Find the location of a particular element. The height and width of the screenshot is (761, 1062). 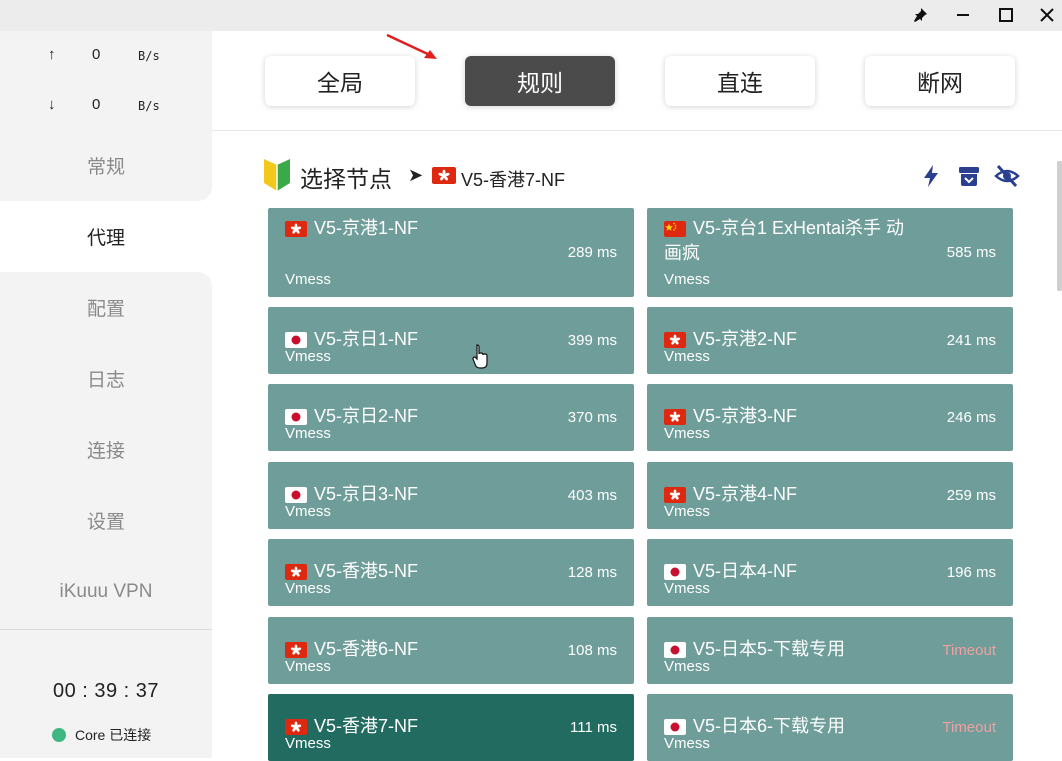

proxy-node-card: V5-京台1 ExHentai杀手 动画疯 Vmess 585 ms is located at coordinates (830, 252).